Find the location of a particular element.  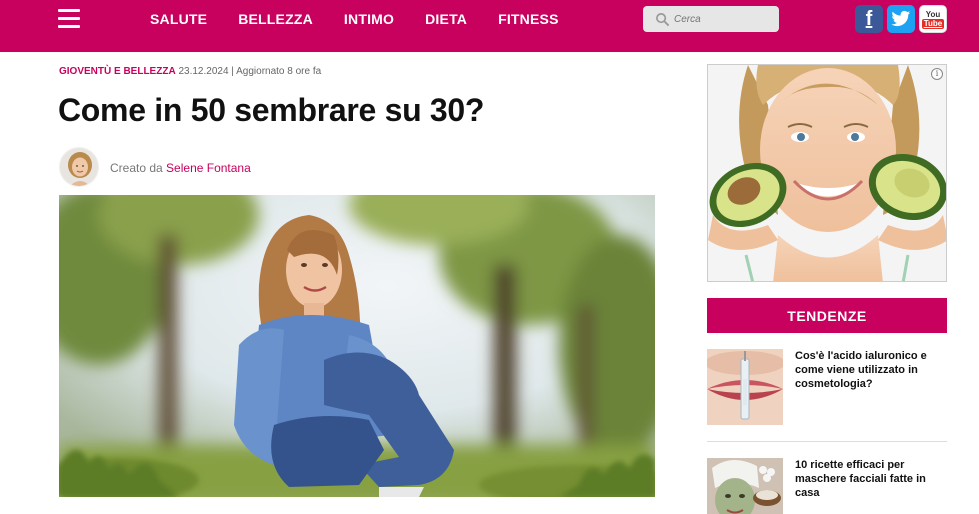

advertisement: i is located at coordinates (827, 173).